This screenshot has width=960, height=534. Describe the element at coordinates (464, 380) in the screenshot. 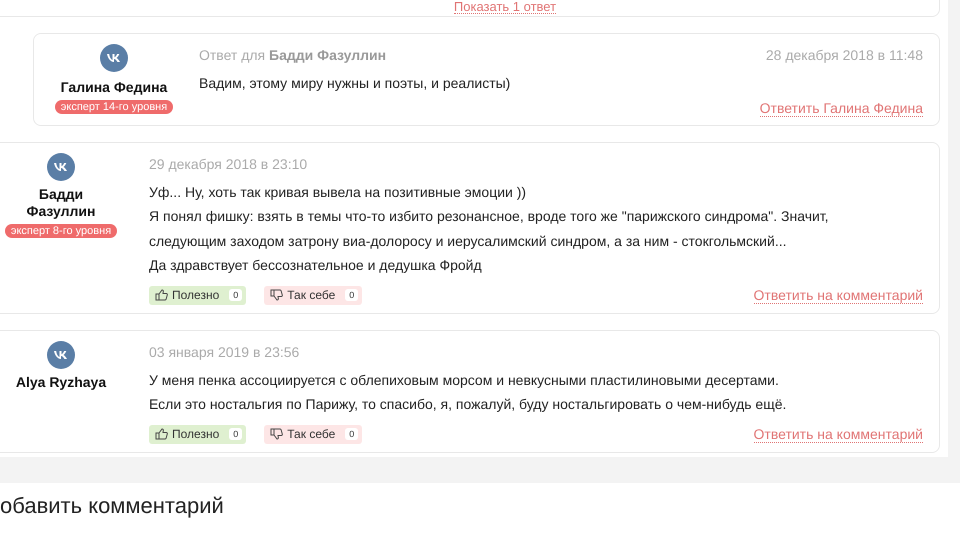

I see `comment-text-line: У меня пенка ассоциируется с облепиховым морсом и невкусными пластилиновыми десертами.` at that location.